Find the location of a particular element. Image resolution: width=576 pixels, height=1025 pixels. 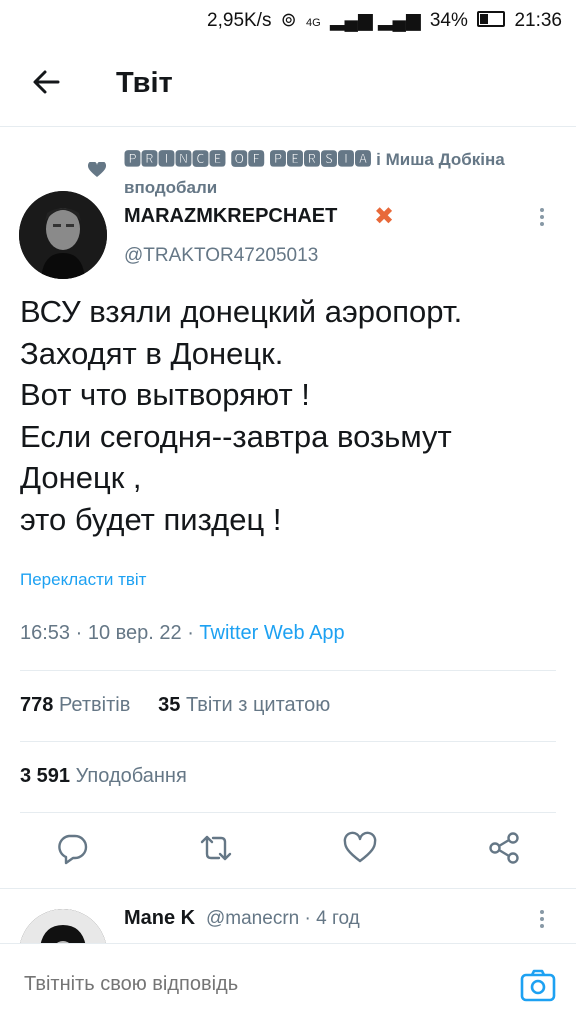

wifi-icon: ⊚ is located at coordinates (288, 20).